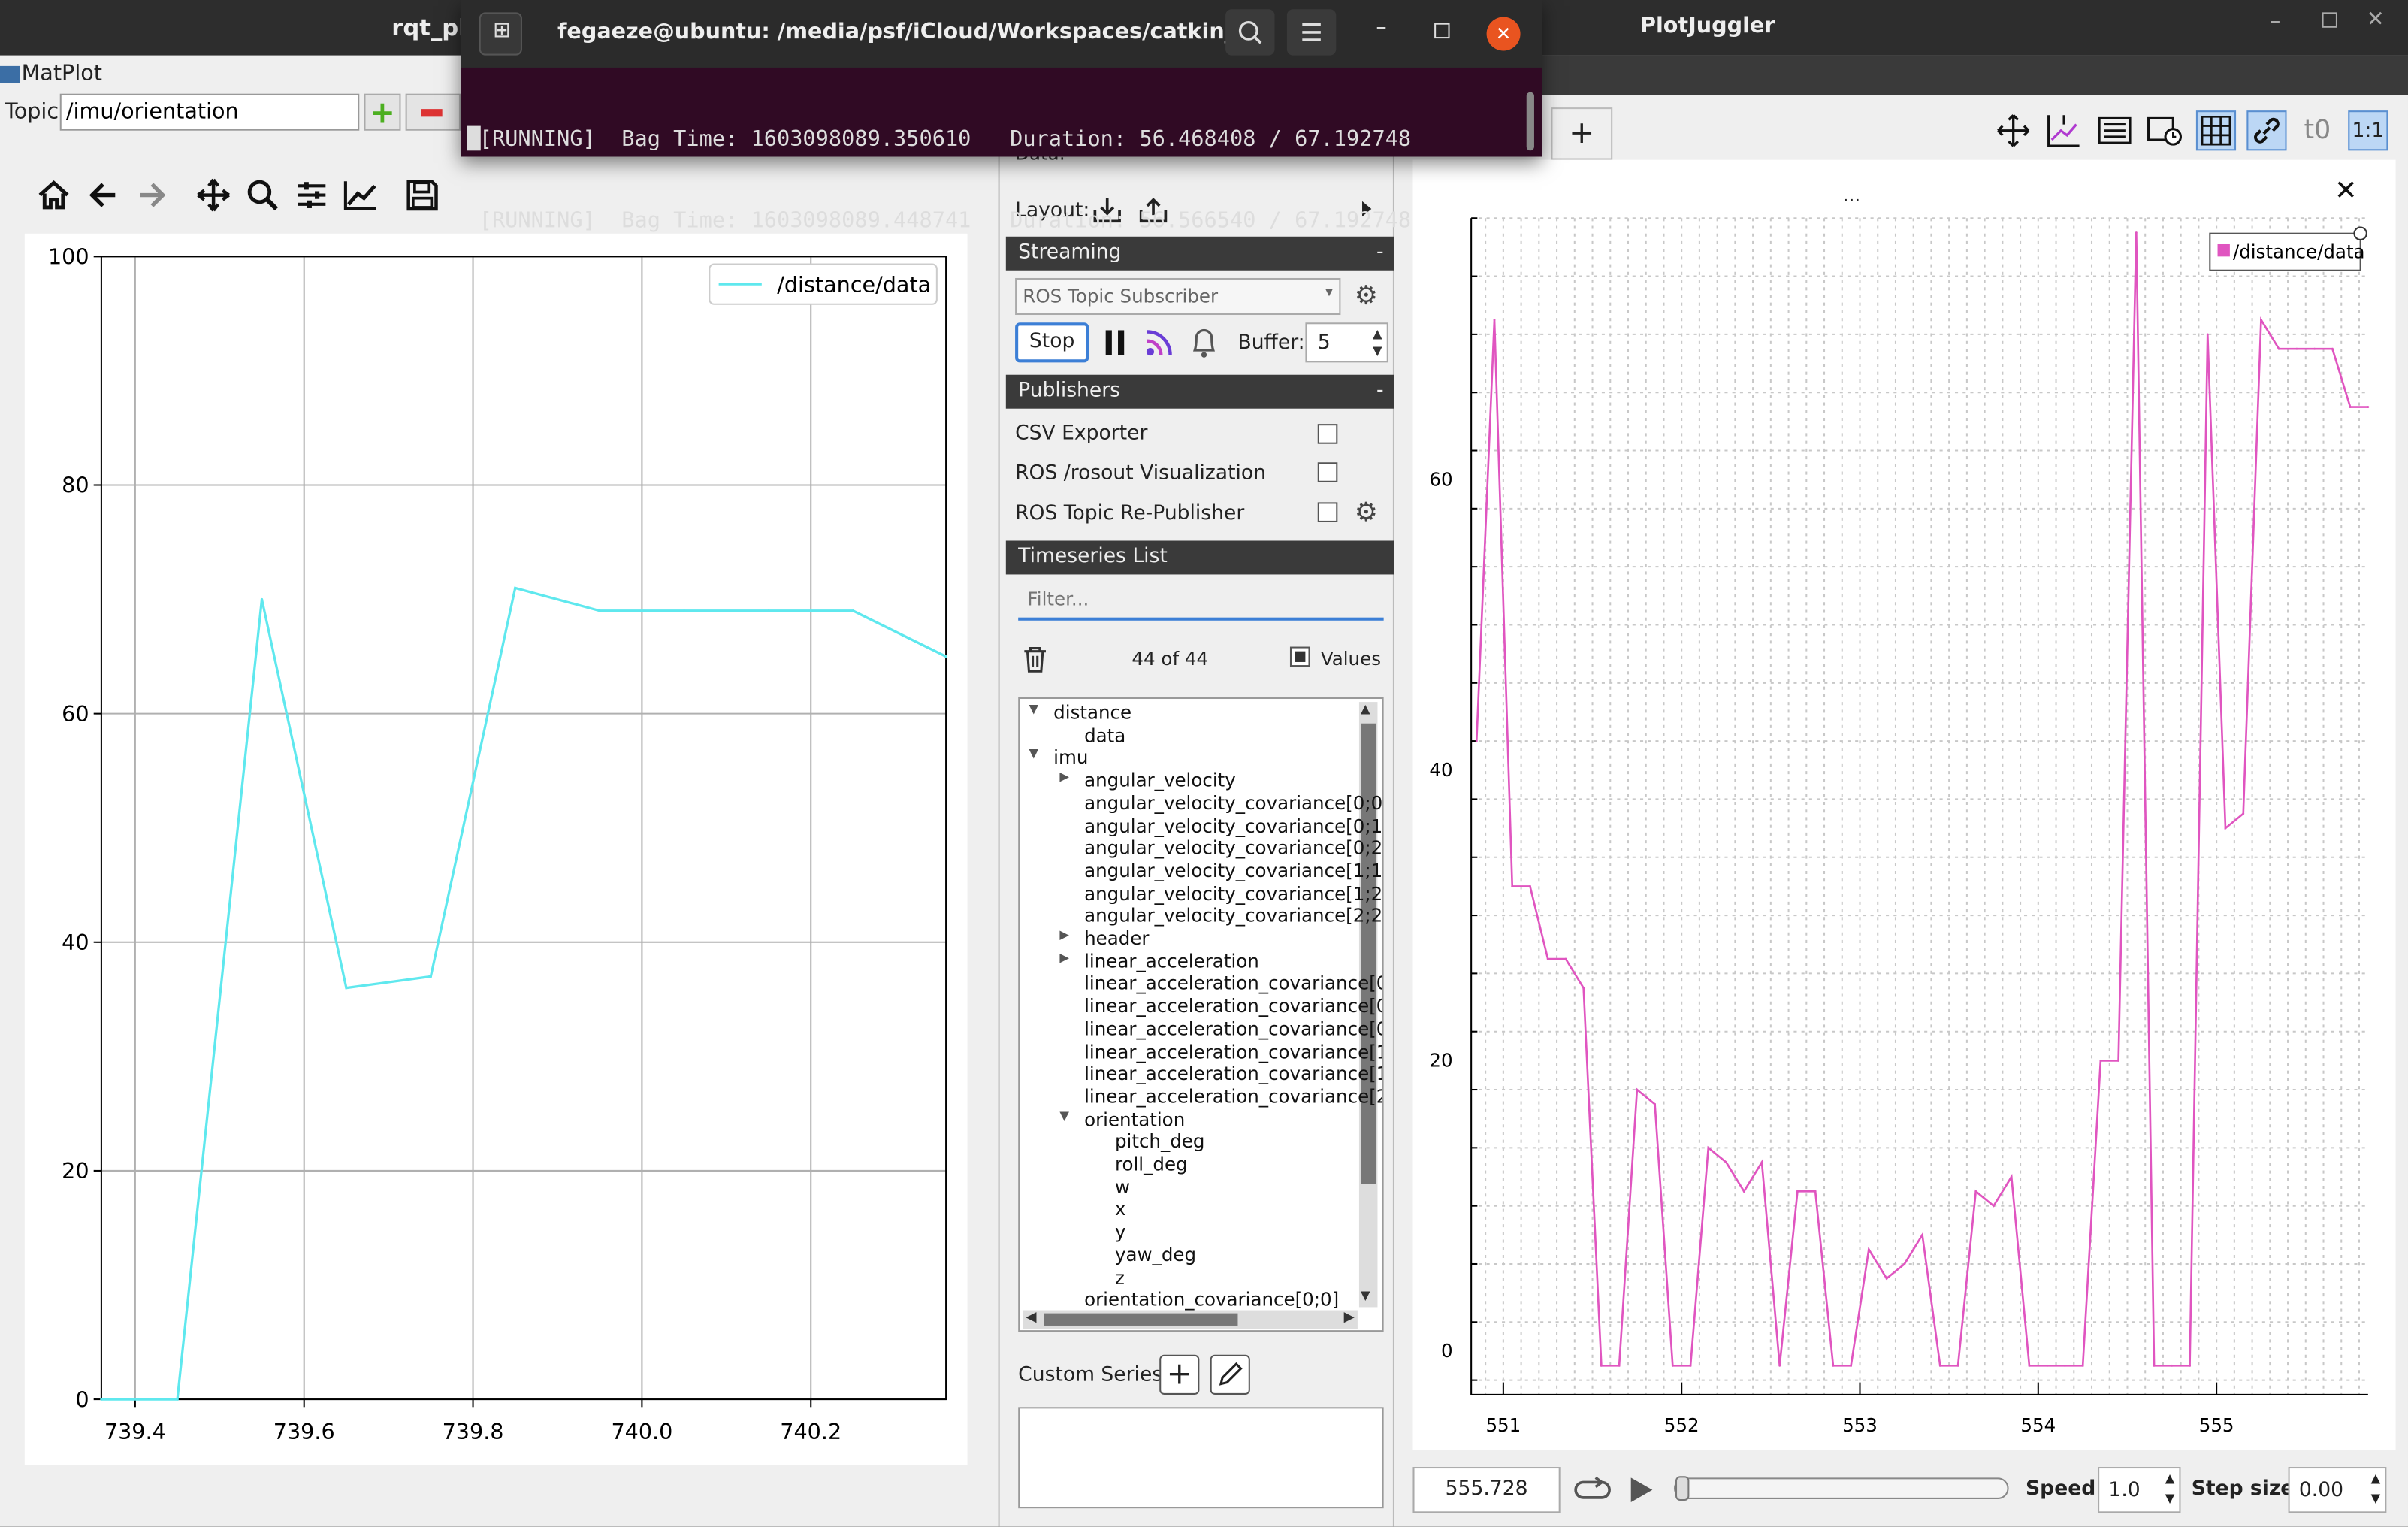 This screenshot has height=1527, width=2408. Describe the element at coordinates (1160, 780) in the screenshot. I see `tree-item: angular_velocity` at that location.